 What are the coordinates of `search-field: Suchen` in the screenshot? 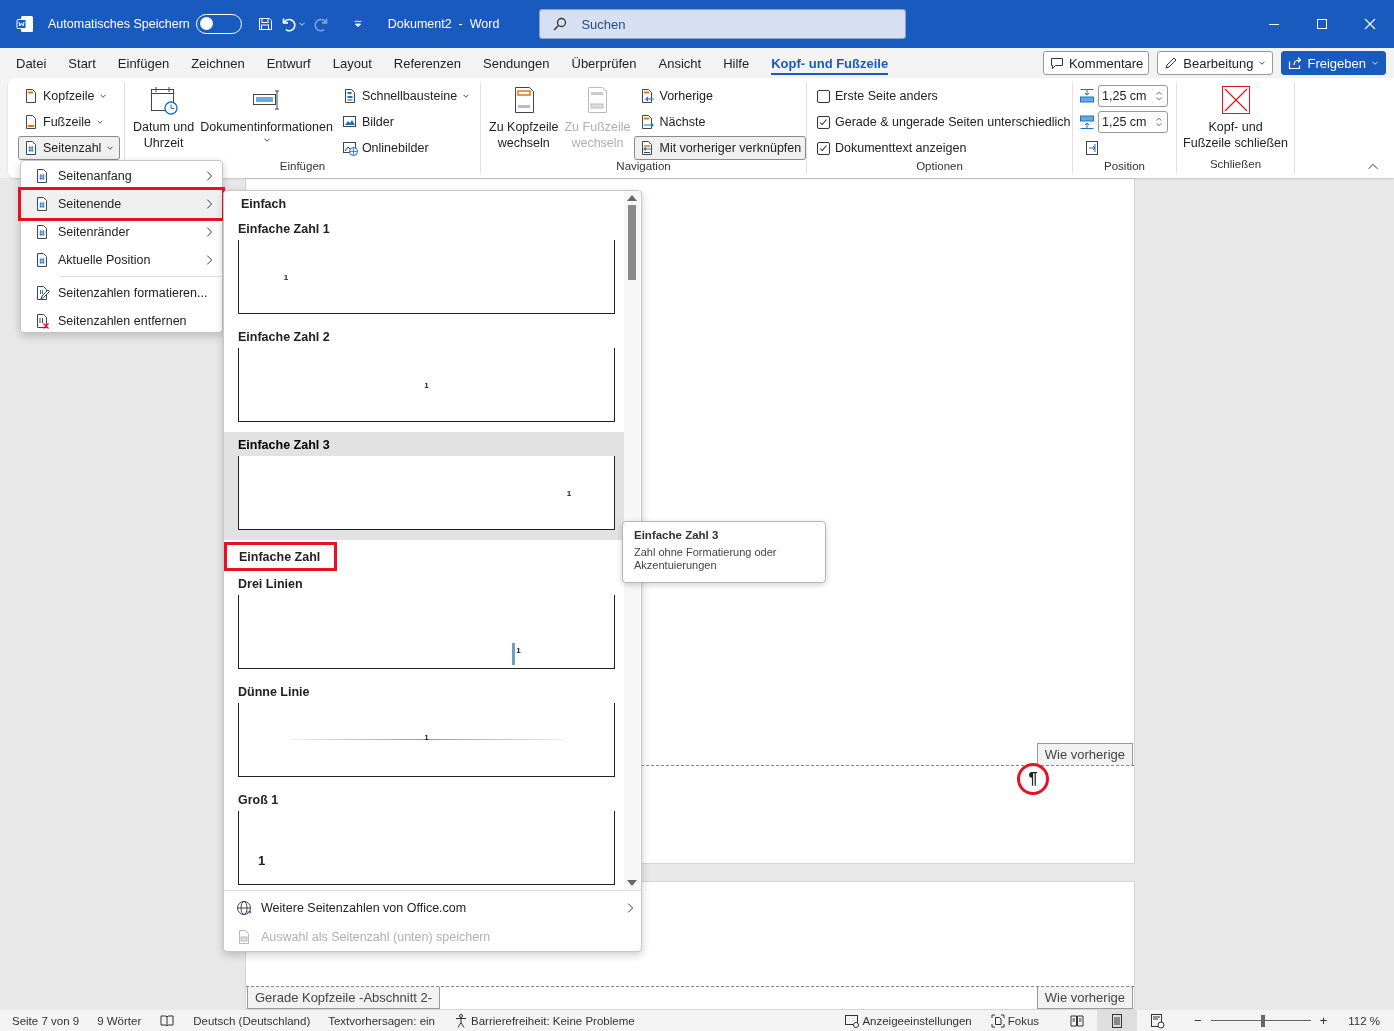 It's located at (723, 24).